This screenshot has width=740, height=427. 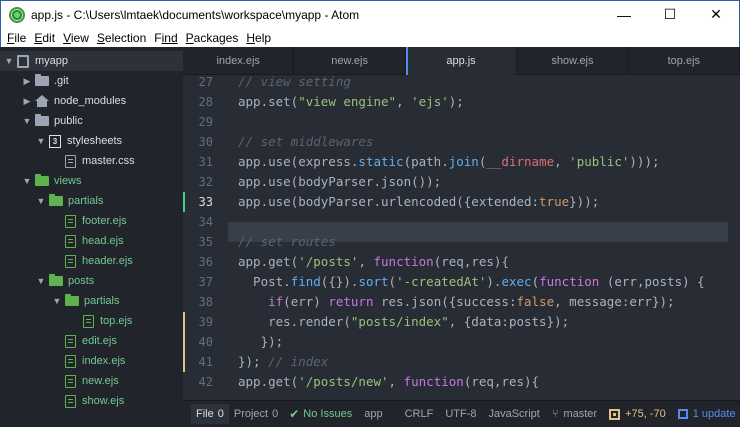 I want to click on code-line: app.use(bodyParser.json());, so click(x=340, y=181).